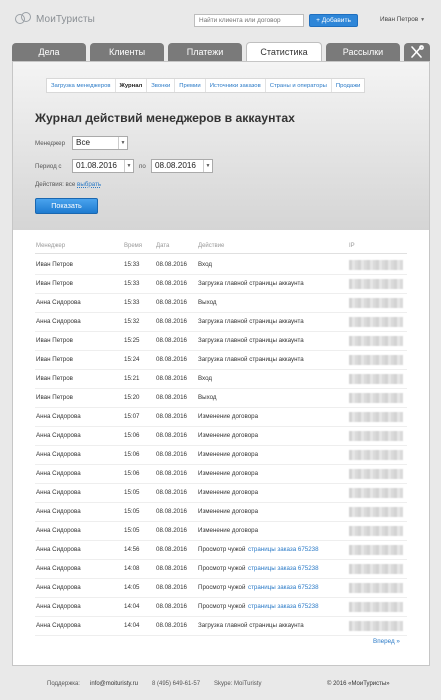 This screenshot has width=441, height=700. What do you see at coordinates (132, 85) in the screenshot?
I see `subtab-journal: Журнал` at bounding box center [132, 85].